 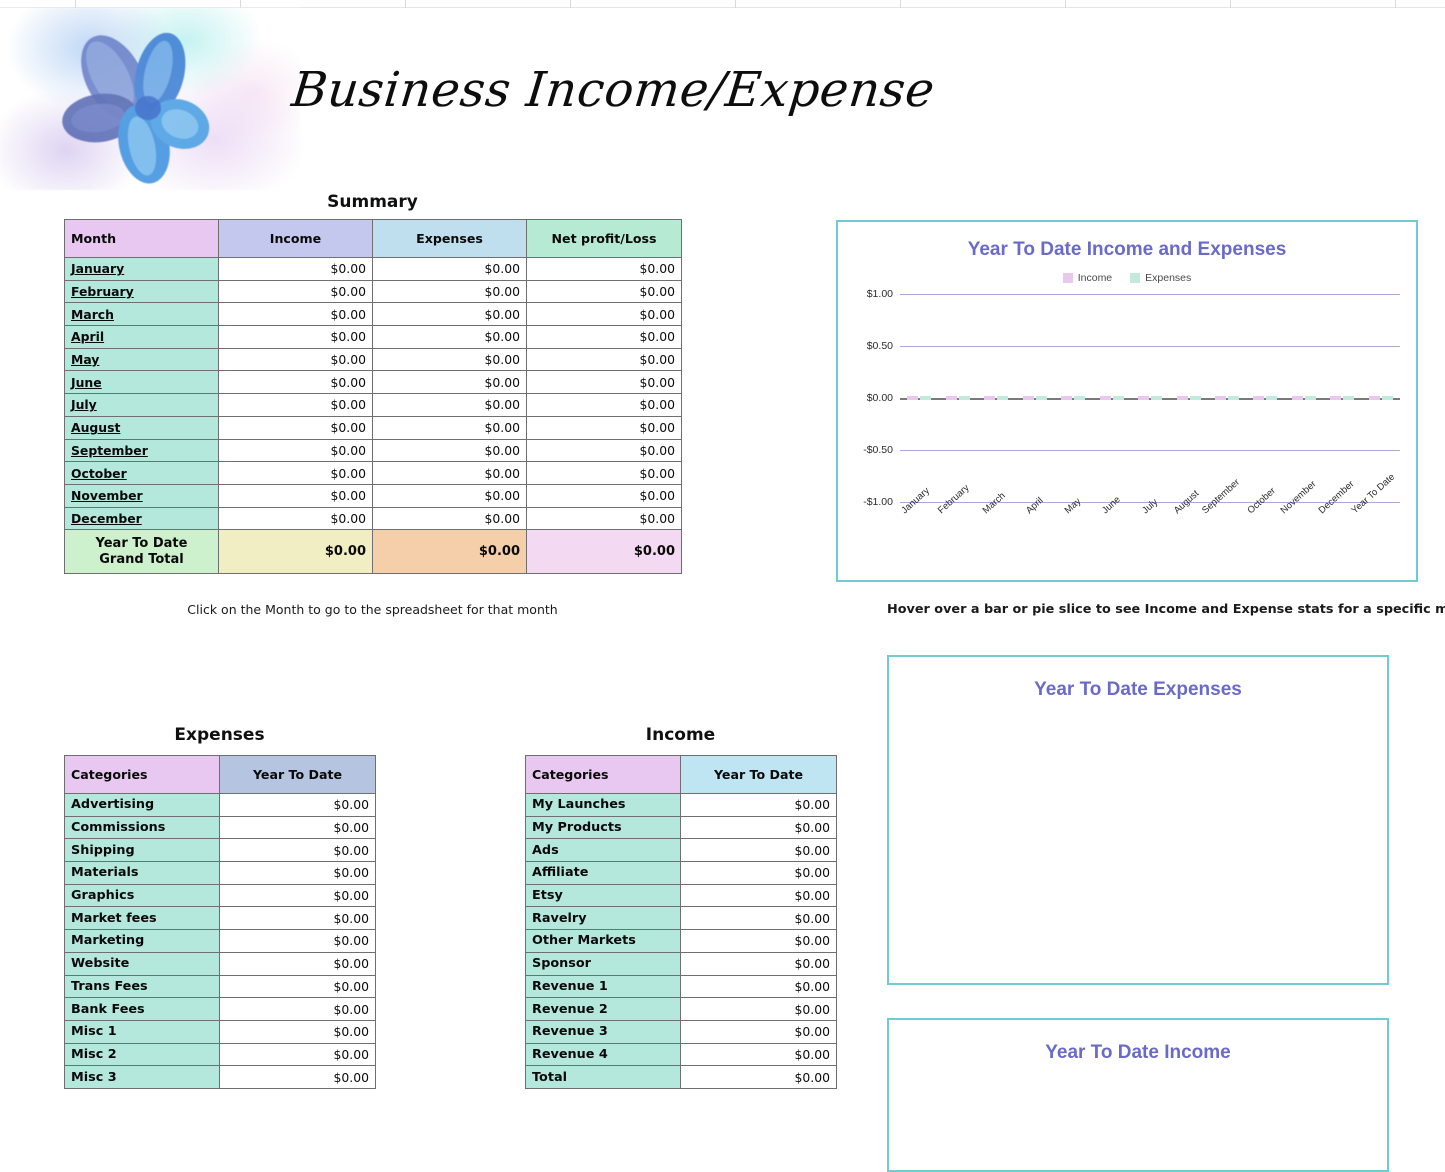 What do you see at coordinates (220, 1009) in the screenshot?
I see `table-row: Bank Fees $0.00` at bounding box center [220, 1009].